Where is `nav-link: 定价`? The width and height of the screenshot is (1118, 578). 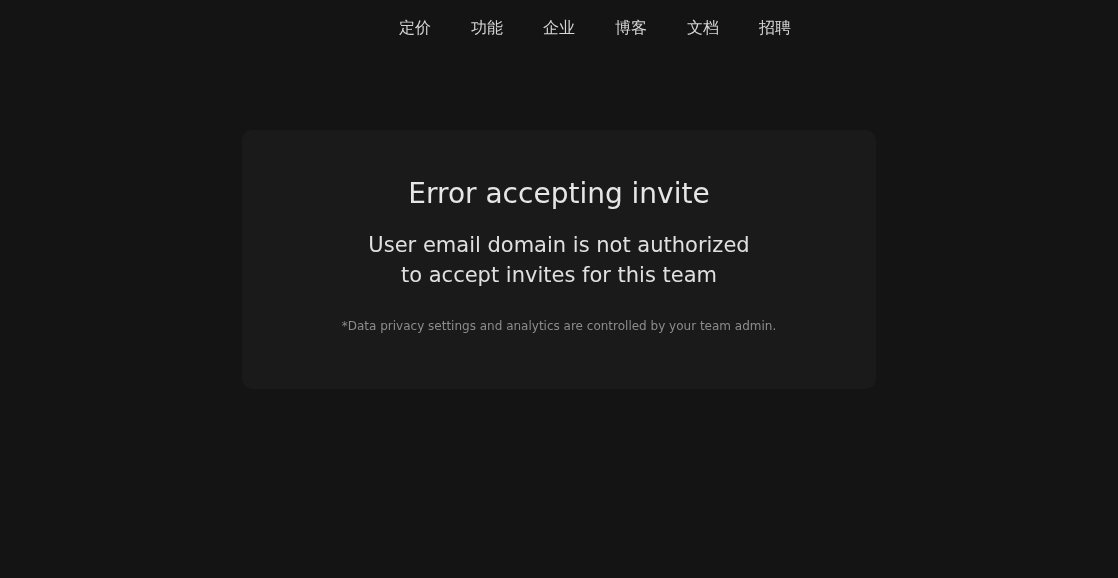
nav-link: 定价 is located at coordinates (415, 28).